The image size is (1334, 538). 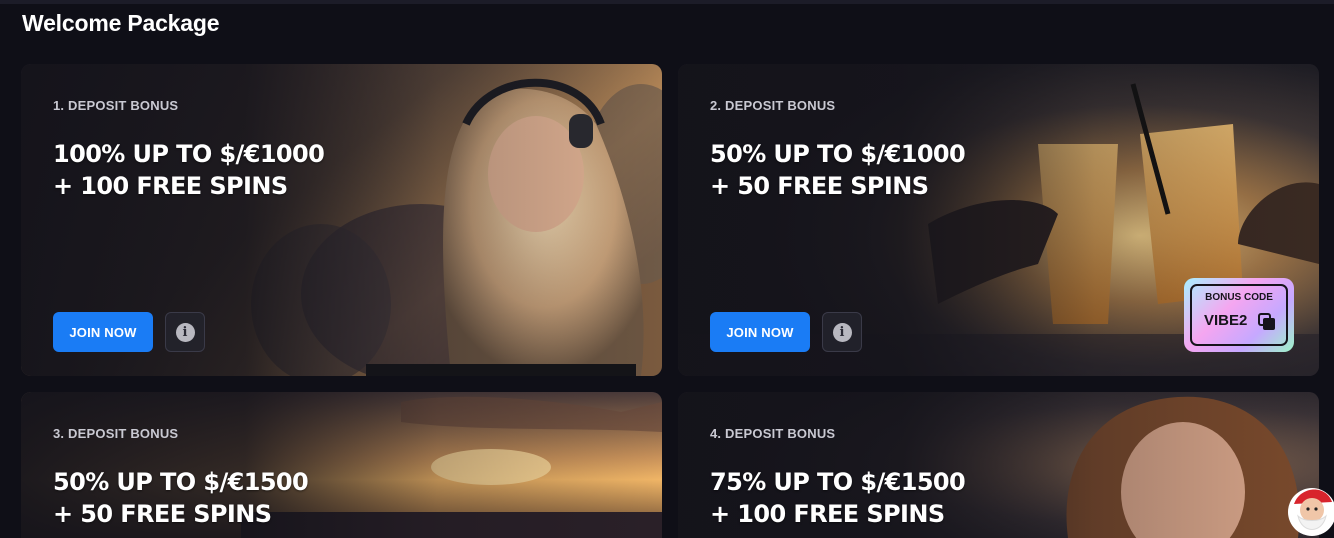 What do you see at coordinates (773, 433) in the screenshot?
I see `card-4-label: 4. DEPOSIT BONUS` at bounding box center [773, 433].